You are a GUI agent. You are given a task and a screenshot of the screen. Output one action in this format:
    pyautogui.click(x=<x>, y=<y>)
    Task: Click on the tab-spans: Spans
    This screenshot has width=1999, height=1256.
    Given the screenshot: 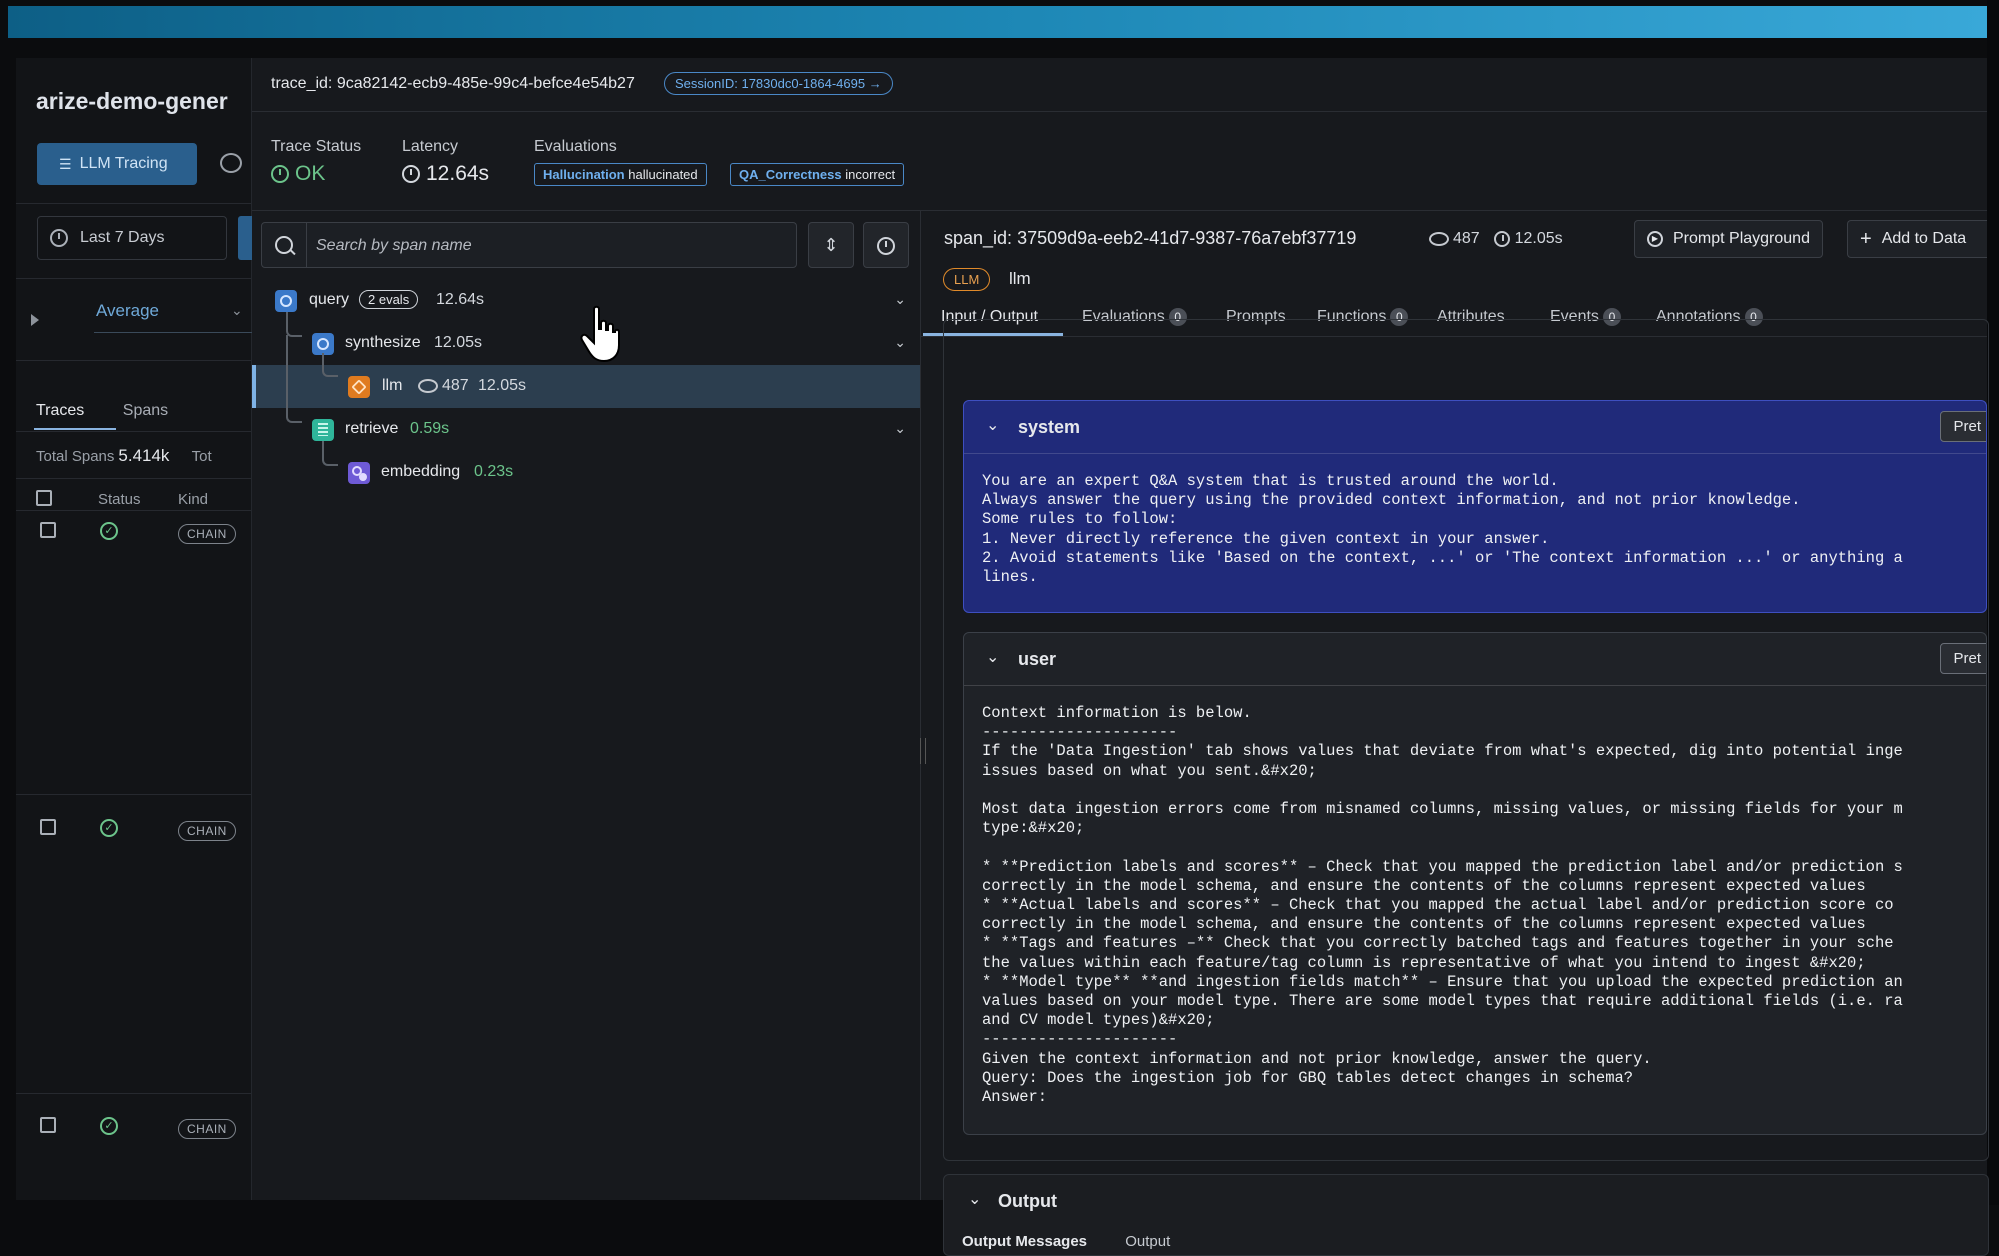 What is the action you would take?
    pyautogui.click(x=145, y=410)
    